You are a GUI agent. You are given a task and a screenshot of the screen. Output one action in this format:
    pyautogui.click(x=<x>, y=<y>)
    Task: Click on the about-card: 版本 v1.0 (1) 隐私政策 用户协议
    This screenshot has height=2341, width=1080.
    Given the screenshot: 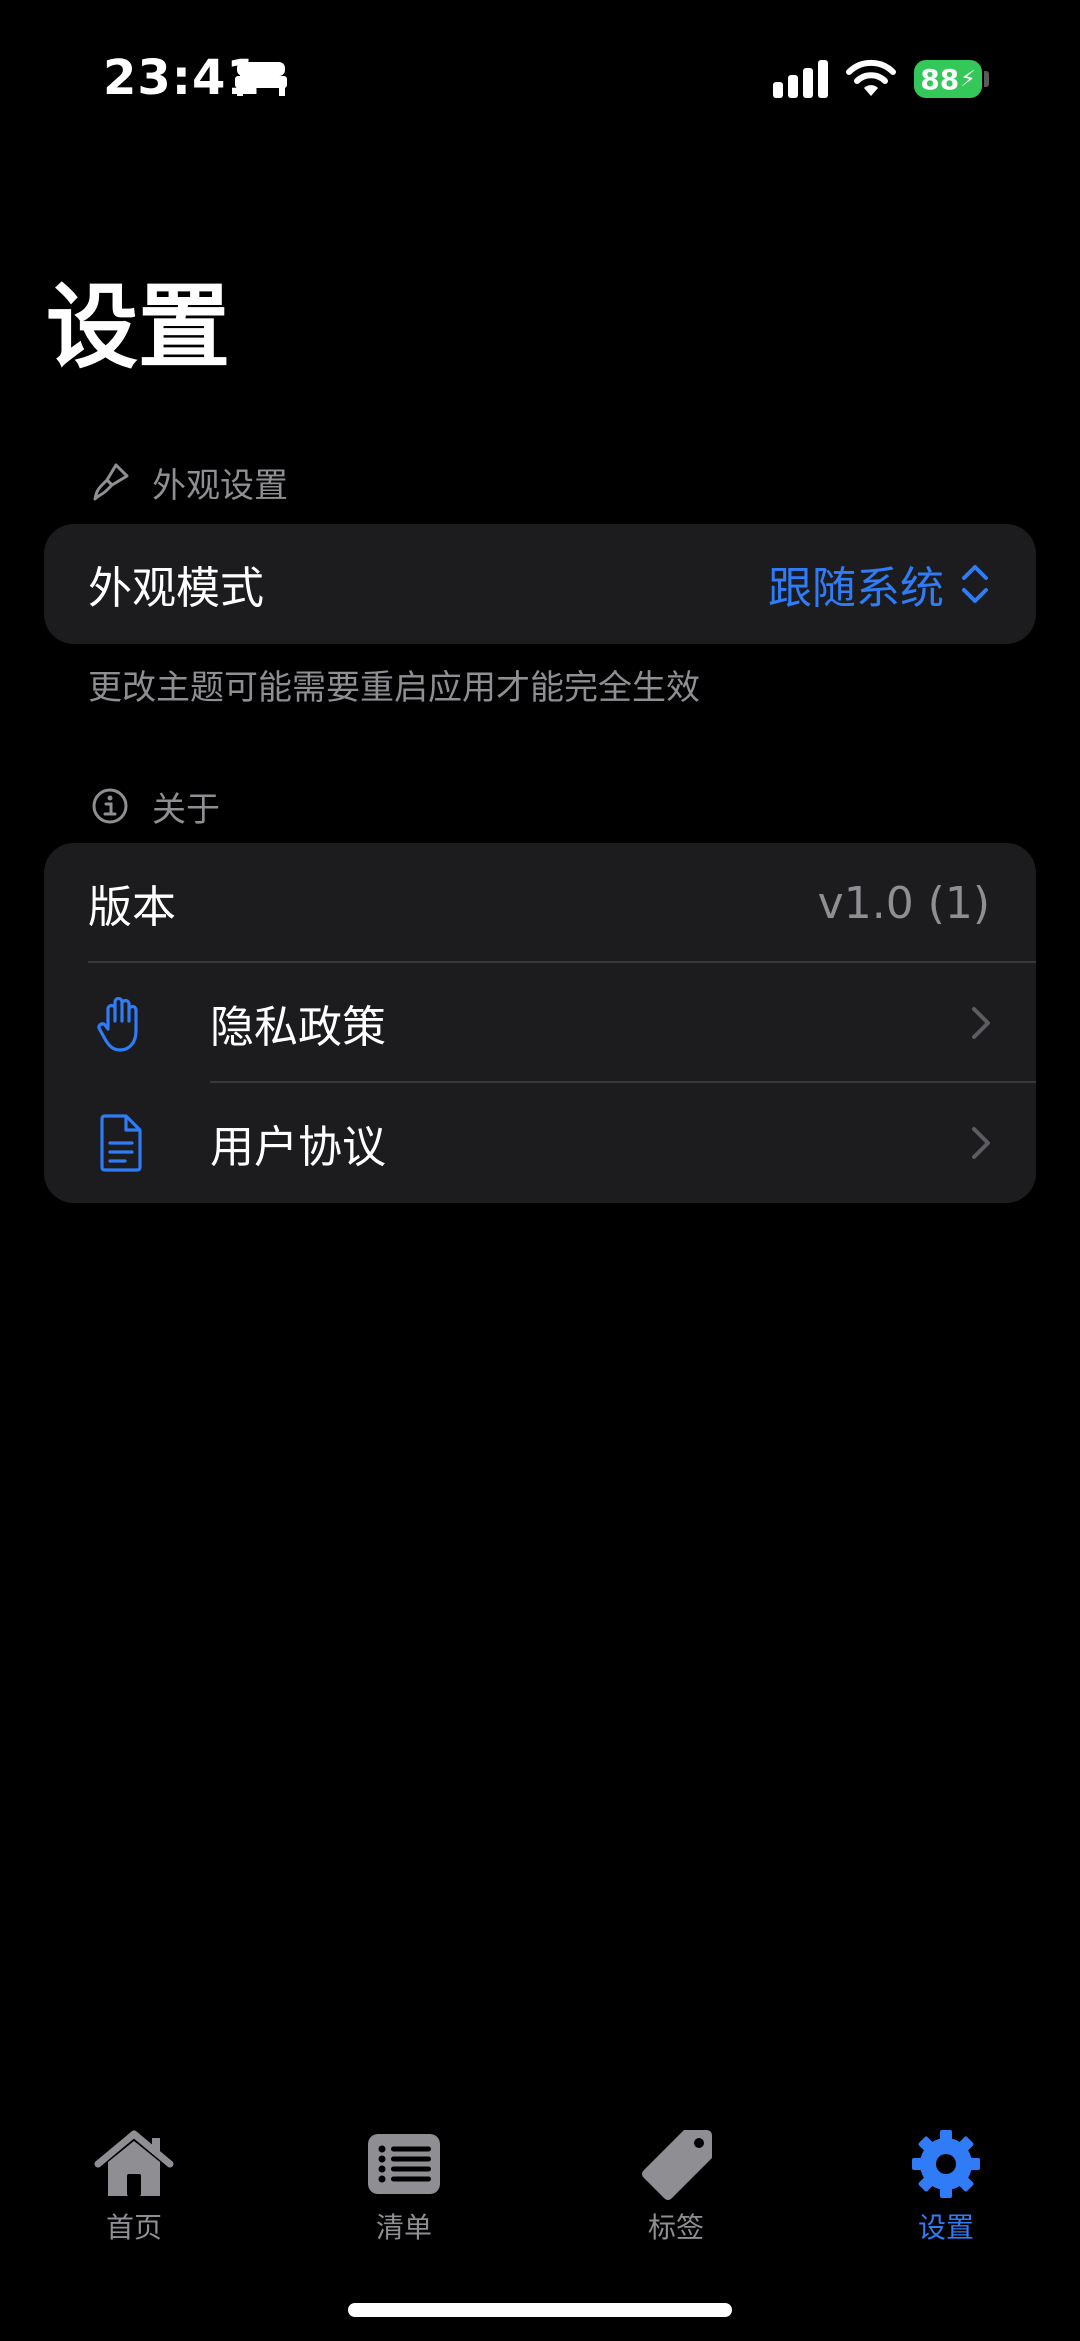 What is the action you would take?
    pyautogui.click(x=540, y=1023)
    